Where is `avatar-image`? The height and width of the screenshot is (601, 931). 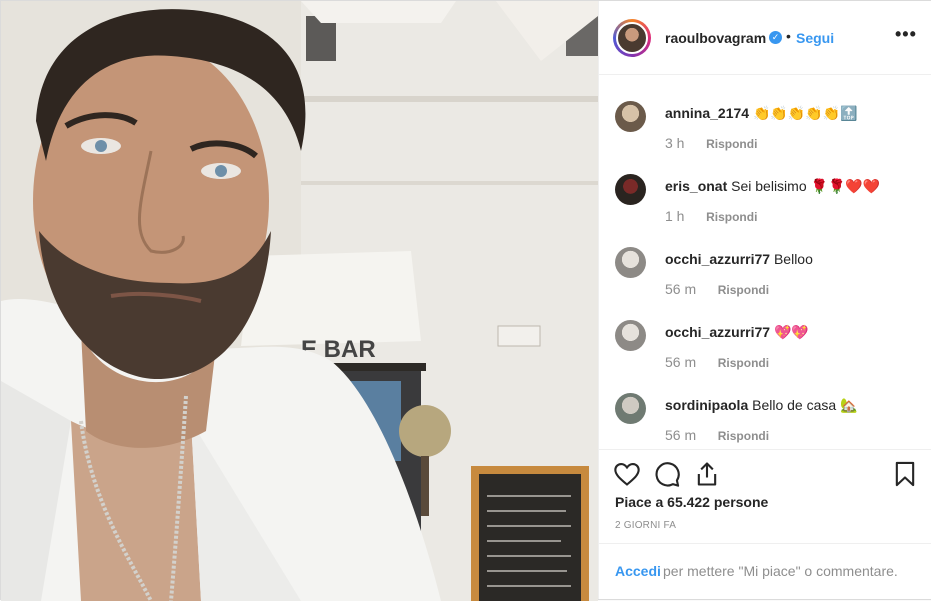 avatar-image is located at coordinates (632, 38).